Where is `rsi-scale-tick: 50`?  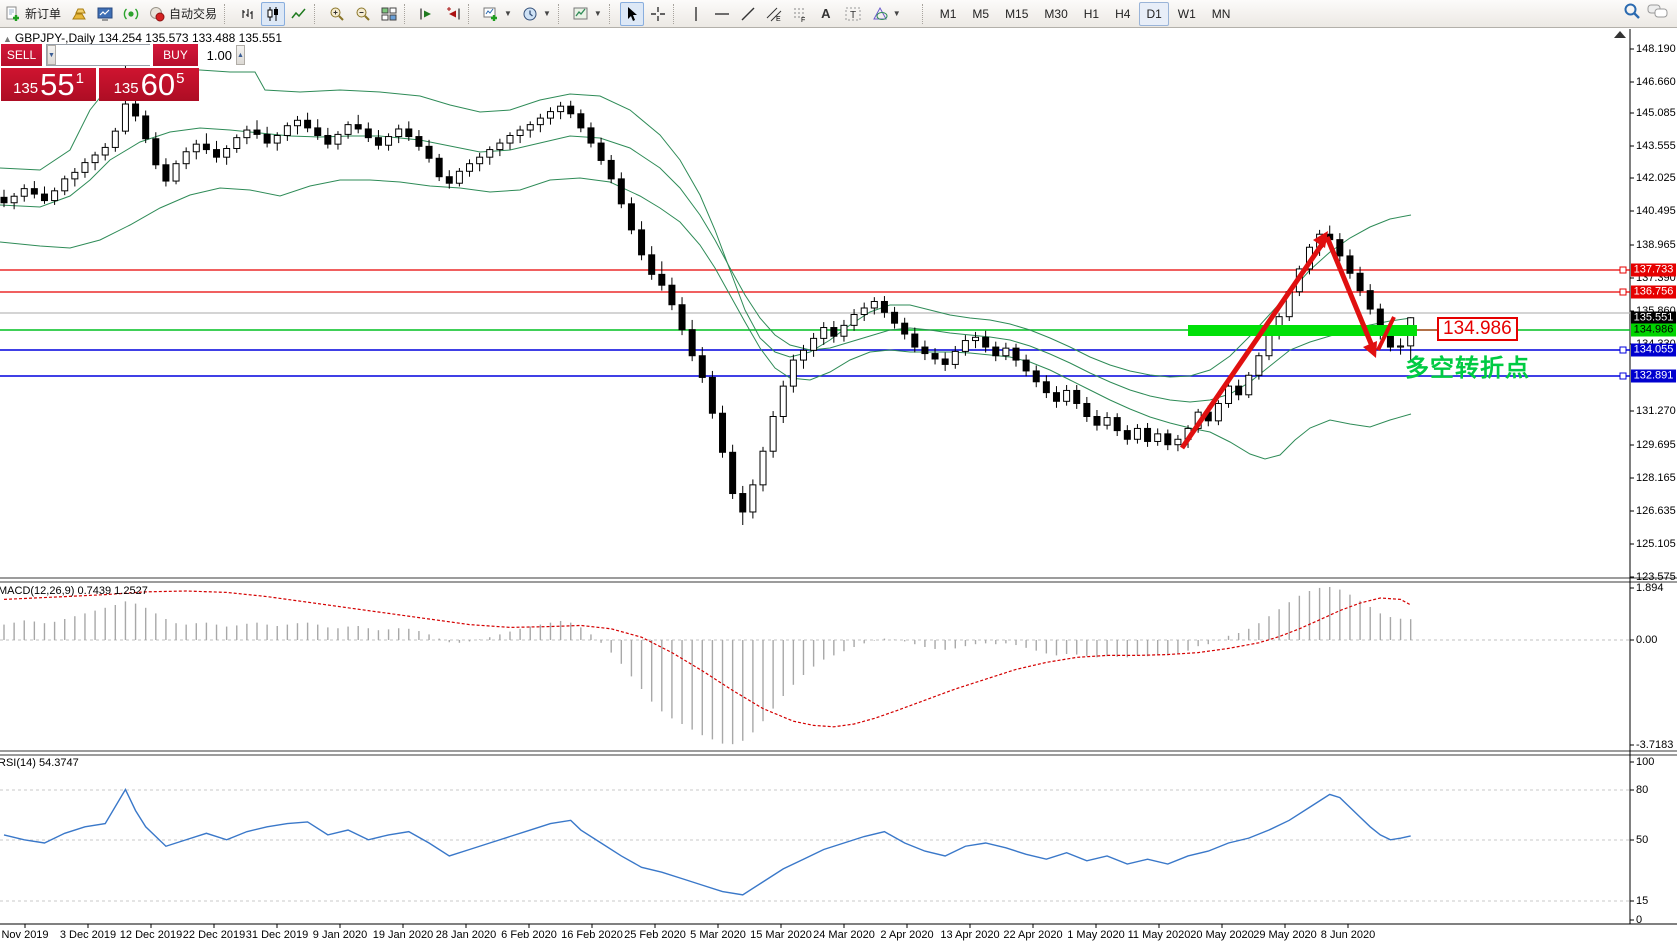 rsi-scale-tick: 50 is located at coordinates (1642, 840).